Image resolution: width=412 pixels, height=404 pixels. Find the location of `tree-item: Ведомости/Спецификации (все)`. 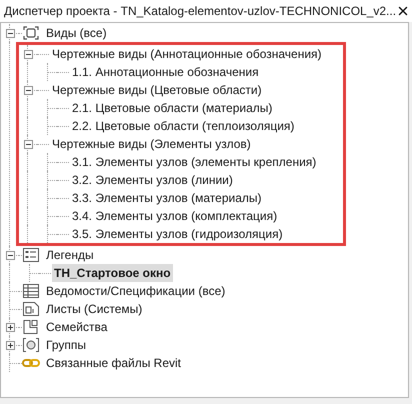

tree-item: Ведомости/Спецификации (все) is located at coordinates (136, 291).